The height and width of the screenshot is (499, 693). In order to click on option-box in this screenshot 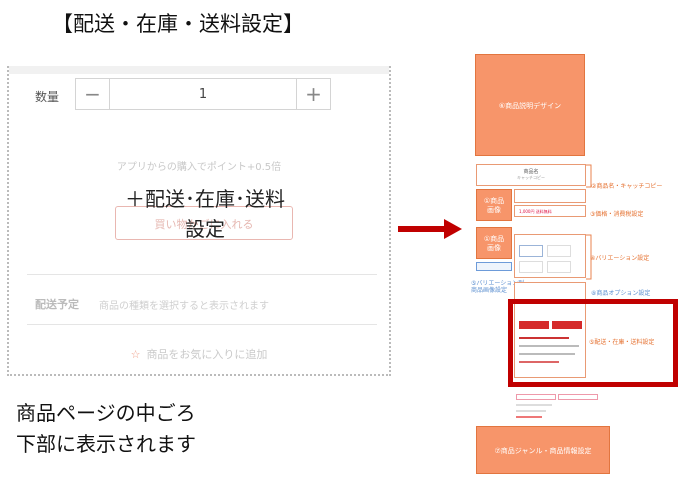, I will do `click(550, 291)`.